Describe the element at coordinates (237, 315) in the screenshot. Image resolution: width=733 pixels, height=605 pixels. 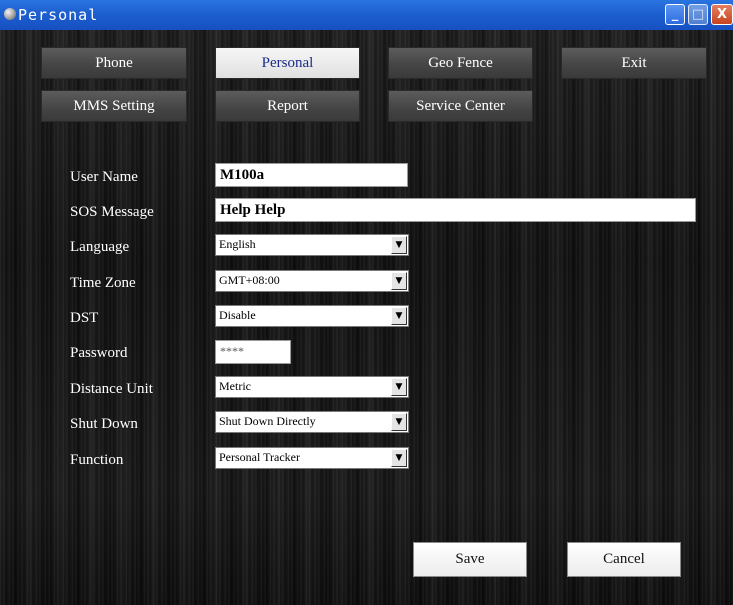
I see `dst-value: Disable` at that location.